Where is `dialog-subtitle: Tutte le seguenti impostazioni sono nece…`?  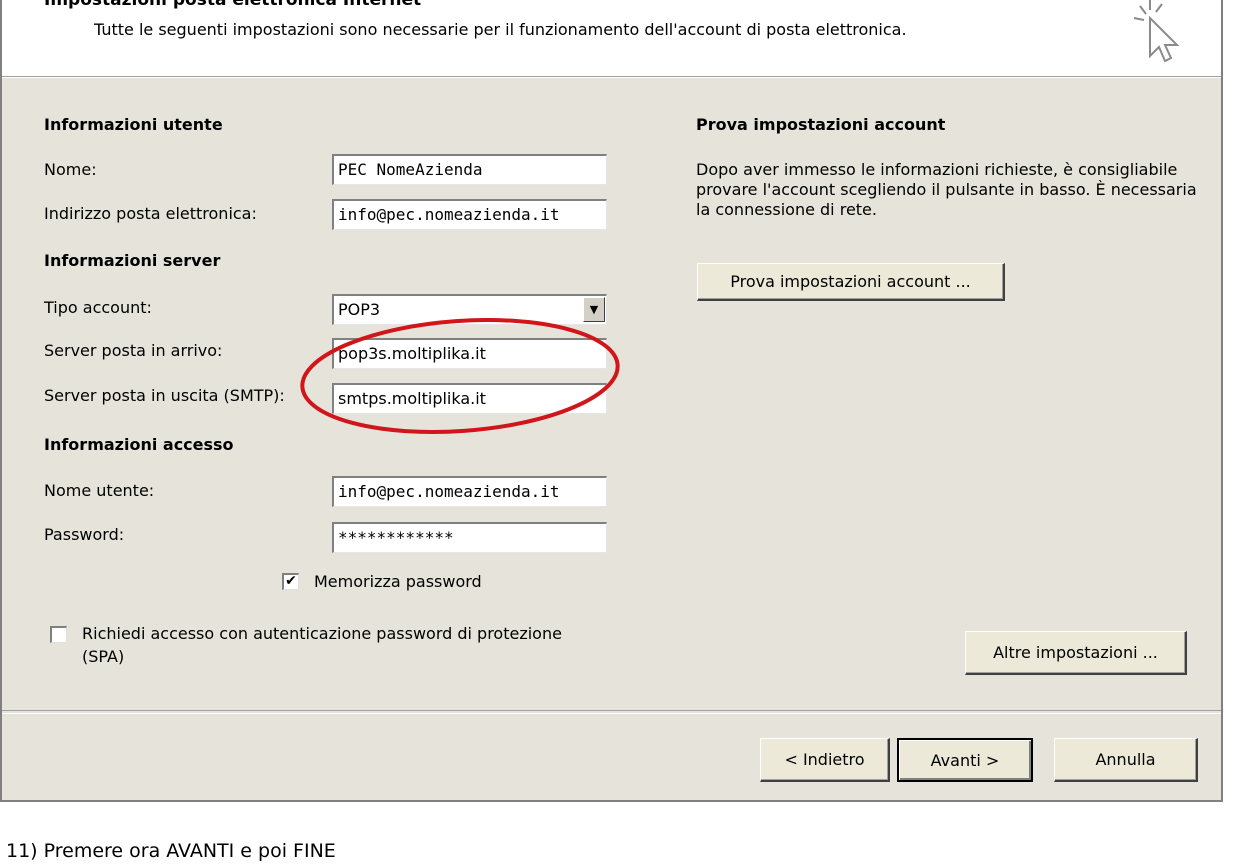
dialog-subtitle: Tutte le seguenti impostazioni sono nece… is located at coordinates (500, 29).